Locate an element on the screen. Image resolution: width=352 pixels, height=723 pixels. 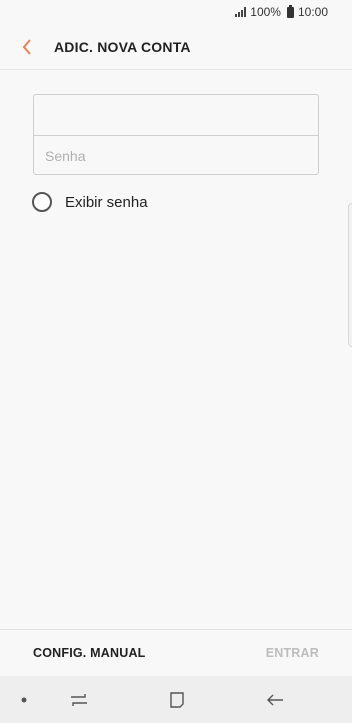
credentials-form is located at coordinates (176, 135).